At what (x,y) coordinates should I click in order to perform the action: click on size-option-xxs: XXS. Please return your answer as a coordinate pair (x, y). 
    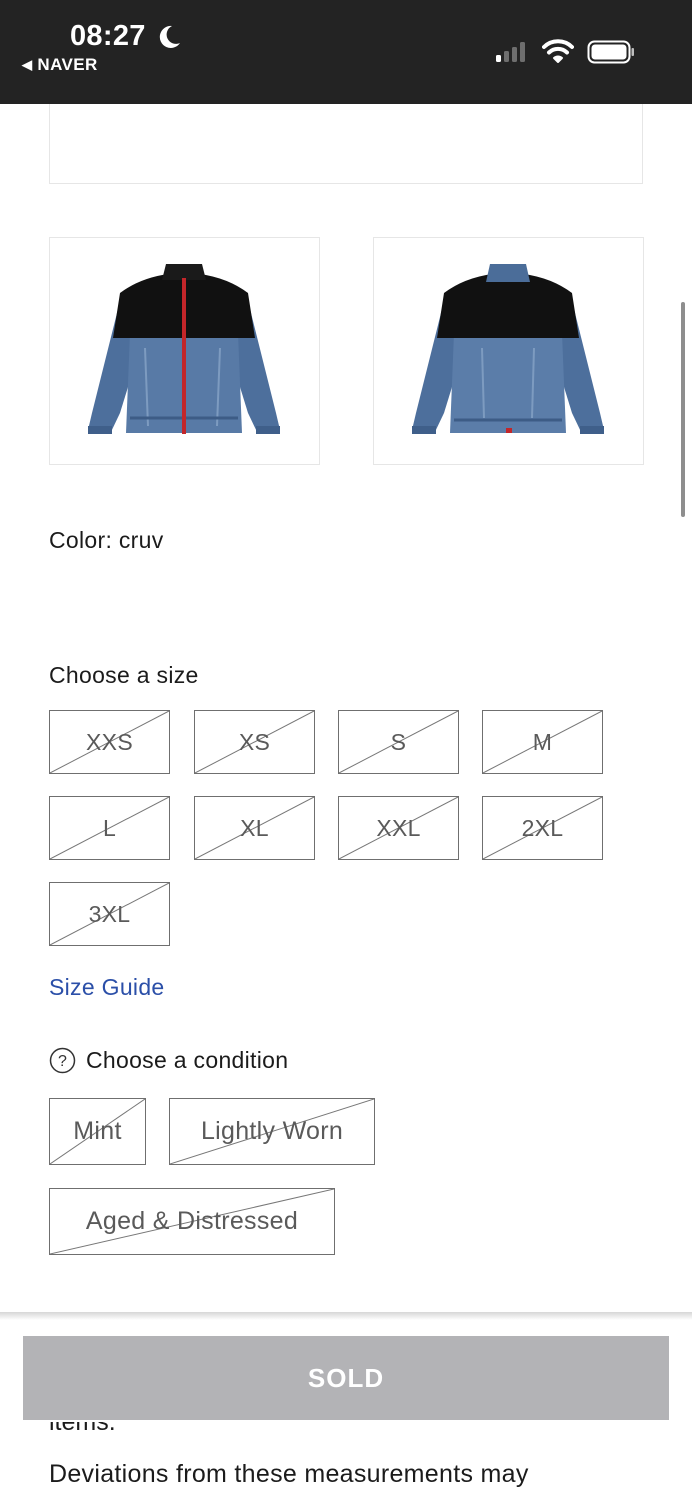
    Looking at the image, I should click on (109, 742).